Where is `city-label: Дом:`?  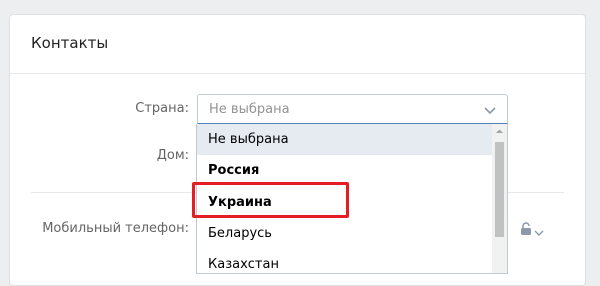 city-label: Дом: is located at coordinates (172, 155).